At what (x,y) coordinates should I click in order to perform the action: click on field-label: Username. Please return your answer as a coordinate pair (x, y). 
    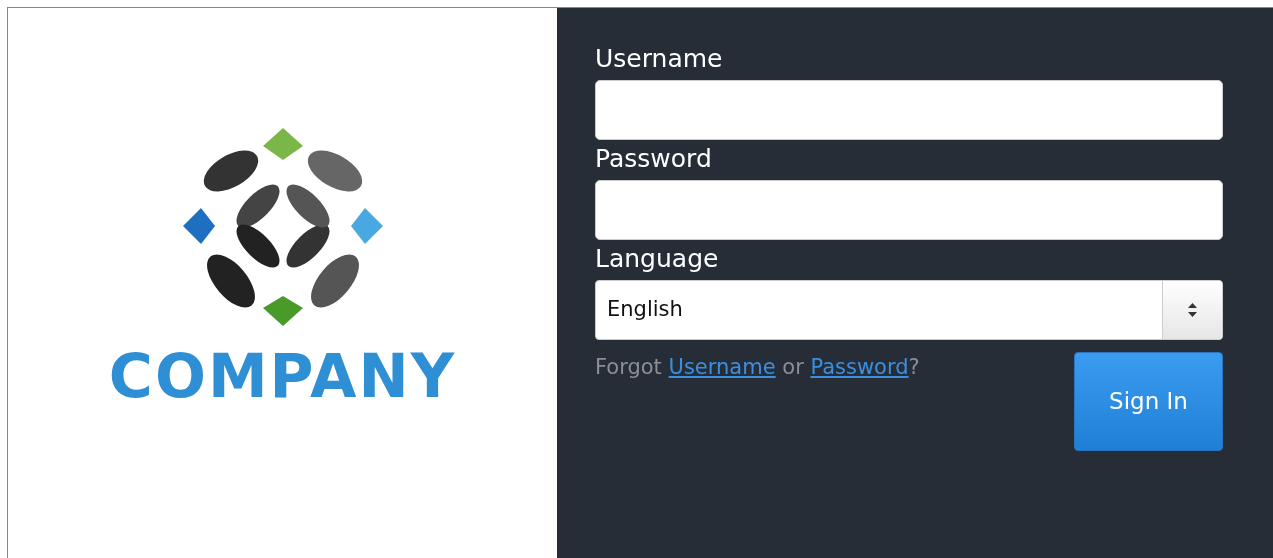
    Looking at the image, I should click on (659, 59).